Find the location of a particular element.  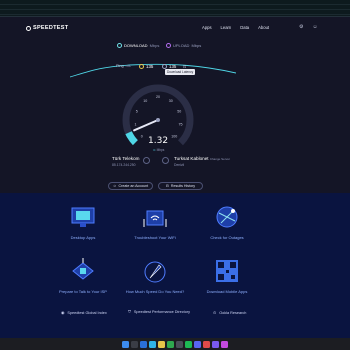

card-desktop-apps: Desktop Apps is located at coordinates (83, 221).